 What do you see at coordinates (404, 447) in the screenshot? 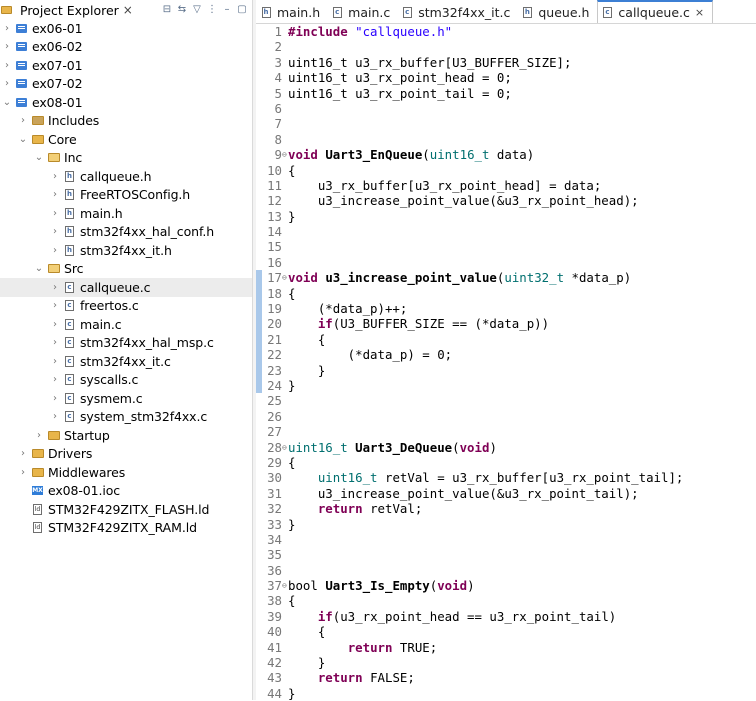
I see `code-token: Uart3_DeQueue` at bounding box center [404, 447].